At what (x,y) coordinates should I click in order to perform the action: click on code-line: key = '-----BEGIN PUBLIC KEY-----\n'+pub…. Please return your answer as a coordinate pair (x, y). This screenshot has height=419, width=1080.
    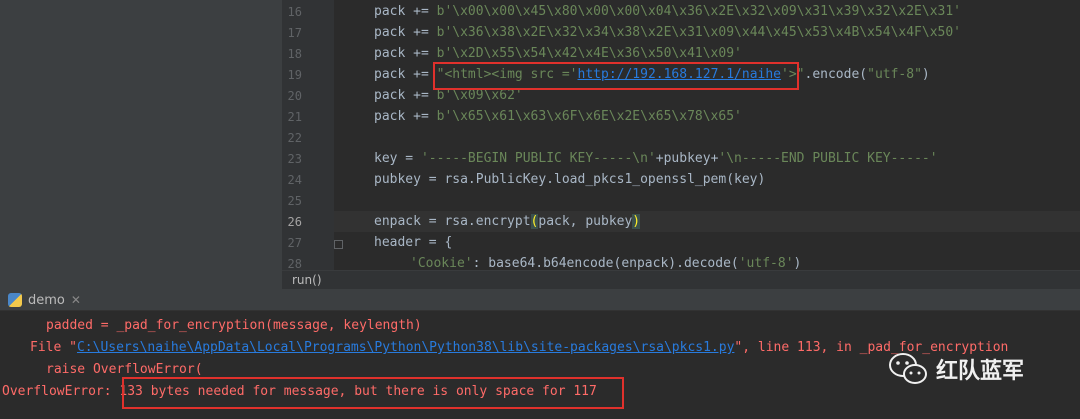
    Looking at the image, I should click on (656, 158).